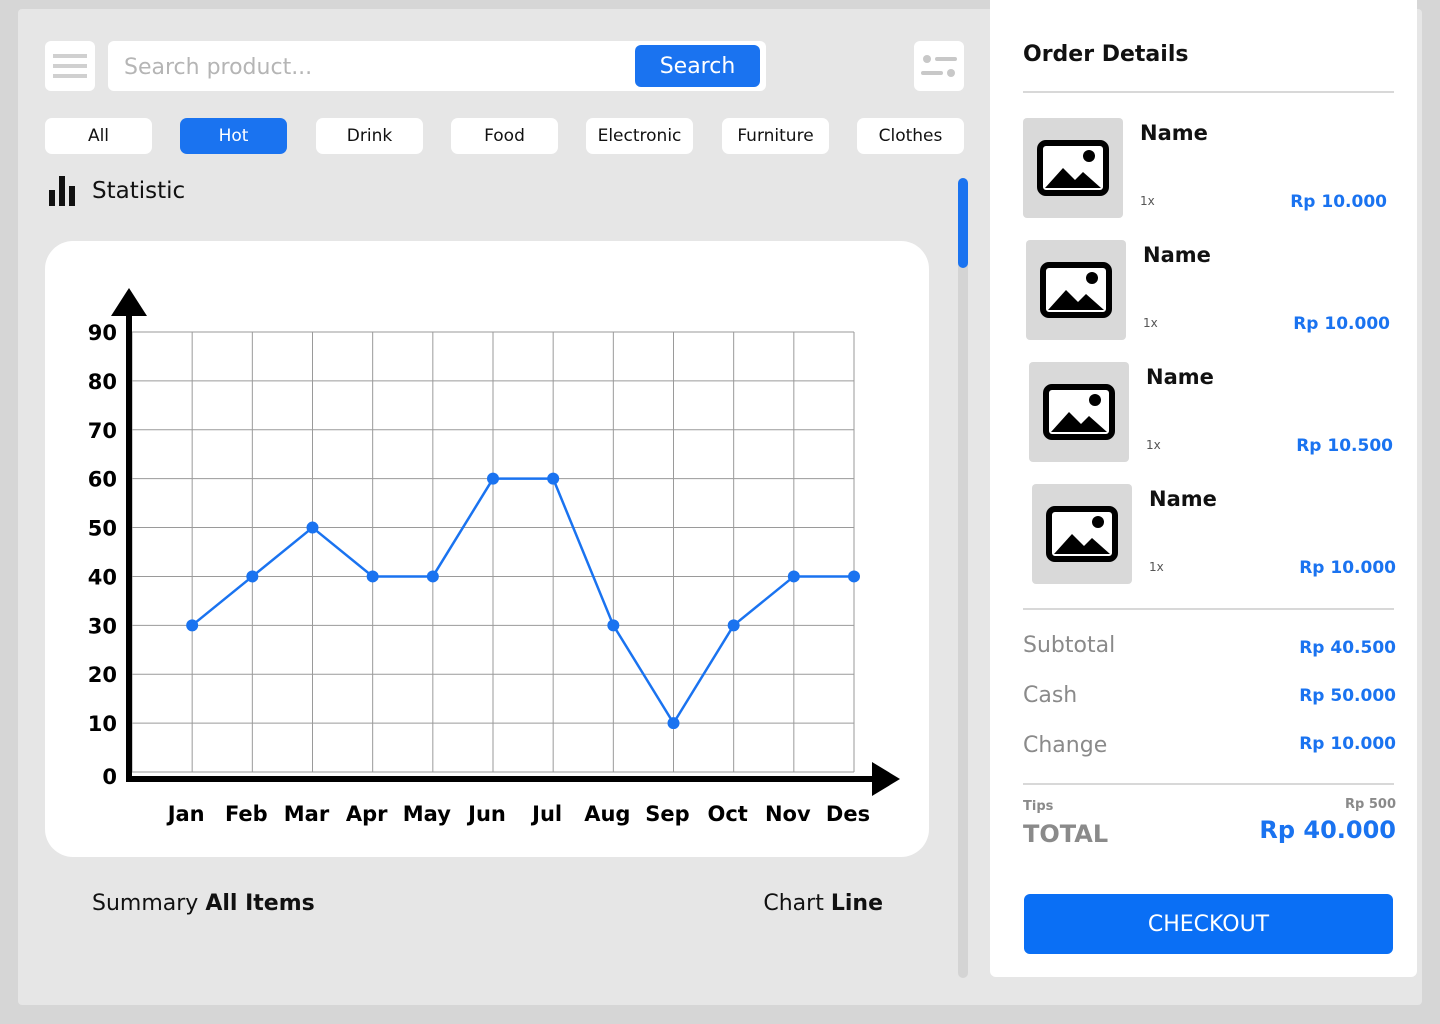  What do you see at coordinates (727, 814) in the screenshot?
I see `x-tick-label: Oct` at bounding box center [727, 814].